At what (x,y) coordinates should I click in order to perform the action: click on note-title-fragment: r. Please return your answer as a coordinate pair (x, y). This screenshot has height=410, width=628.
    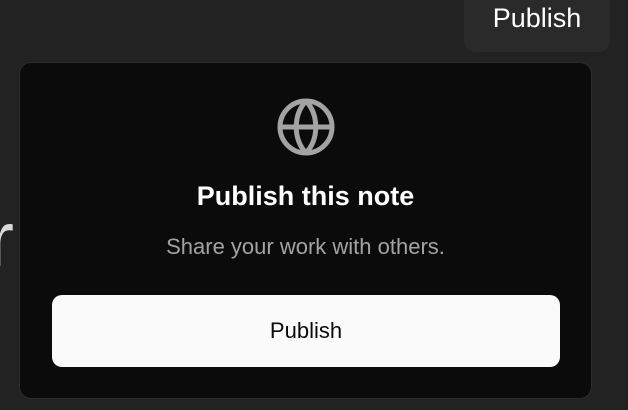
    Looking at the image, I should click on (7, 239).